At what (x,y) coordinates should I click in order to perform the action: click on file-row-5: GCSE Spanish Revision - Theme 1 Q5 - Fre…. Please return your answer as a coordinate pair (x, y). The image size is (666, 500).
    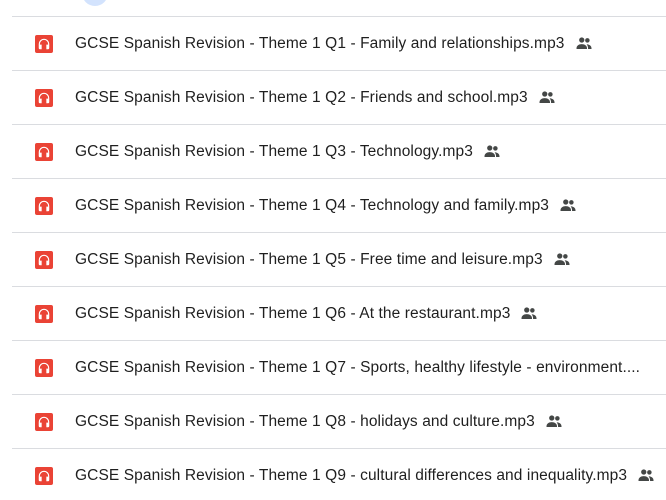
    Looking at the image, I should click on (339, 259).